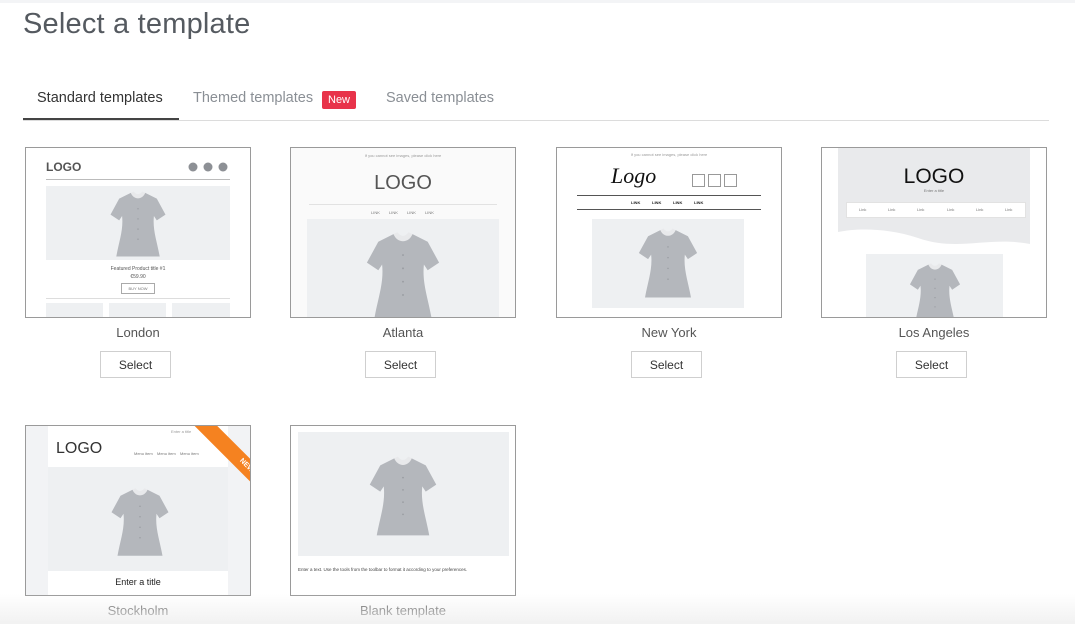 This screenshot has height=624, width=1075. Describe the element at coordinates (730, 180) in the screenshot. I see `instagram-icon` at that location.